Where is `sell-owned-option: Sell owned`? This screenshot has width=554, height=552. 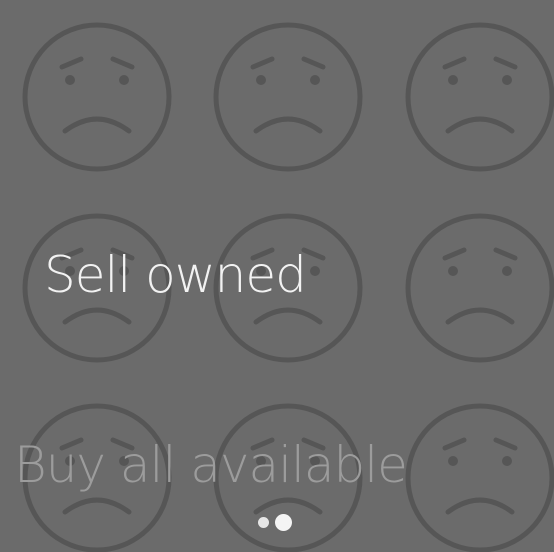
sell-owned-option: Sell owned is located at coordinates (175, 275).